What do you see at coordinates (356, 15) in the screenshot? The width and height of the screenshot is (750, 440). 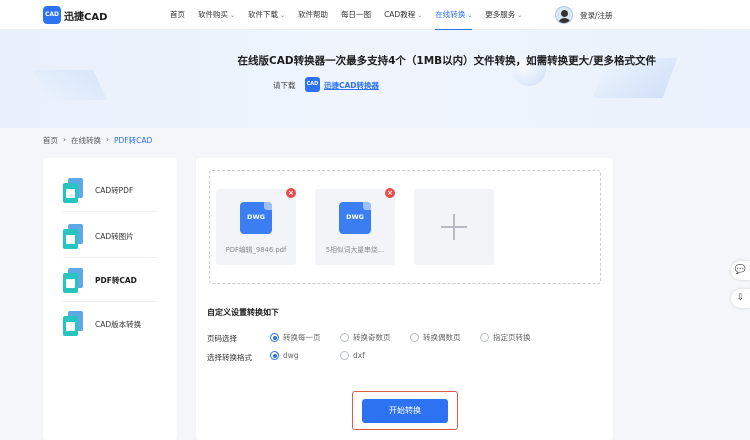 I see `nav-daily-drawing: 每日一图` at bounding box center [356, 15].